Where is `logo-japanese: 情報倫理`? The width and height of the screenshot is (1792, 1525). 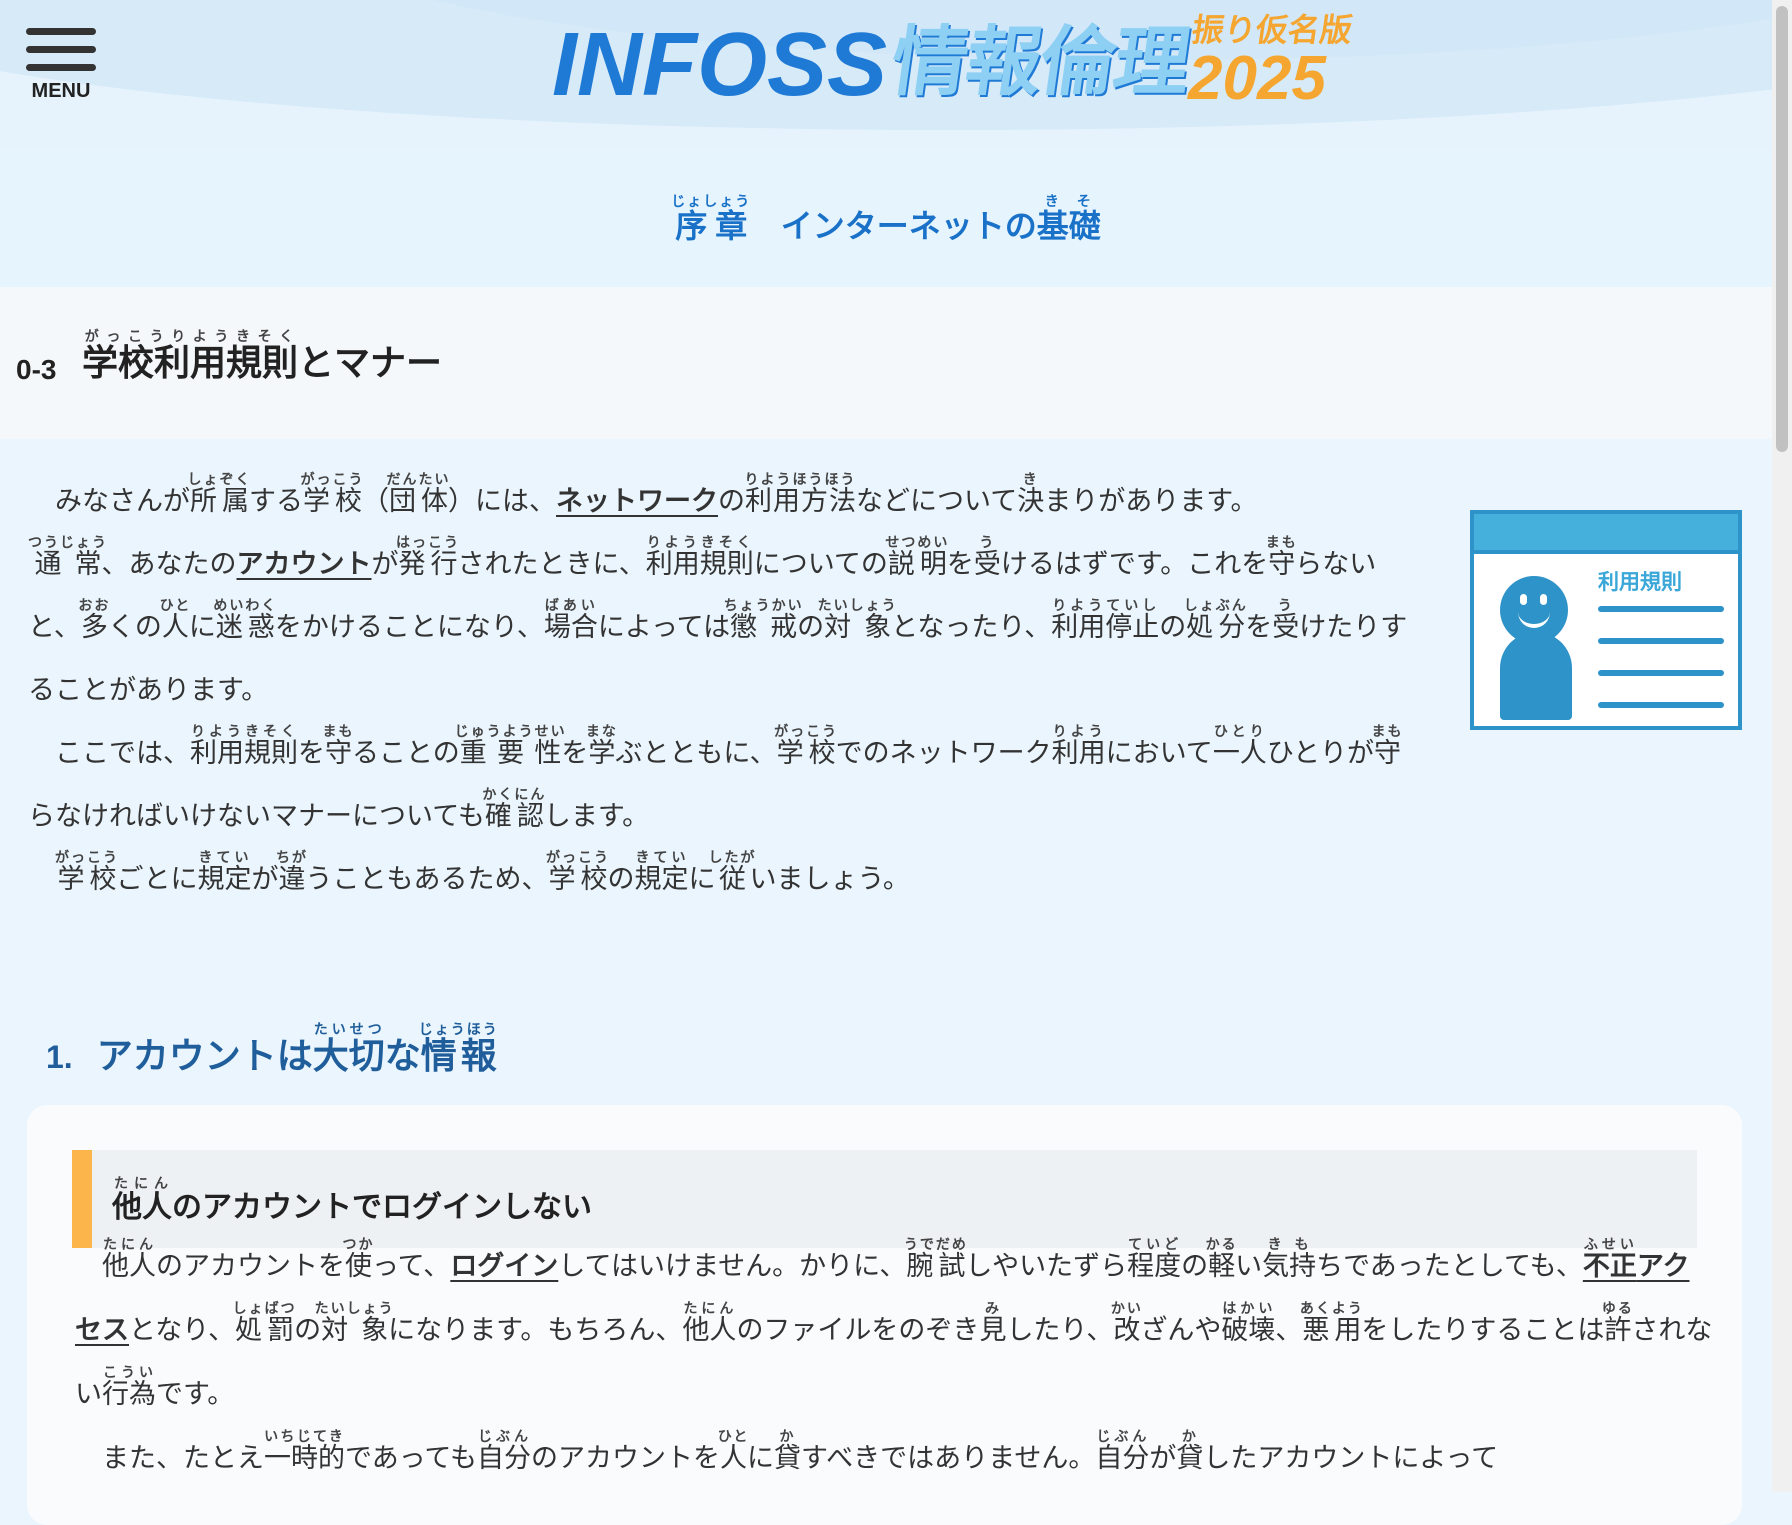
logo-japanese: 情報倫理 is located at coordinates (1040, 61).